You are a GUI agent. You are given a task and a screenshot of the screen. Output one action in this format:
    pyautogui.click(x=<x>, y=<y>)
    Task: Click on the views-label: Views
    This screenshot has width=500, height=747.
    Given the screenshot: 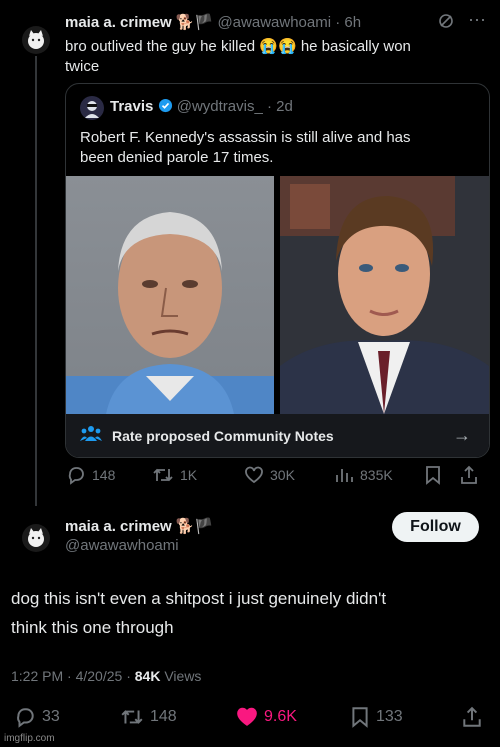 What is the action you would take?
    pyautogui.click(x=183, y=676)
    